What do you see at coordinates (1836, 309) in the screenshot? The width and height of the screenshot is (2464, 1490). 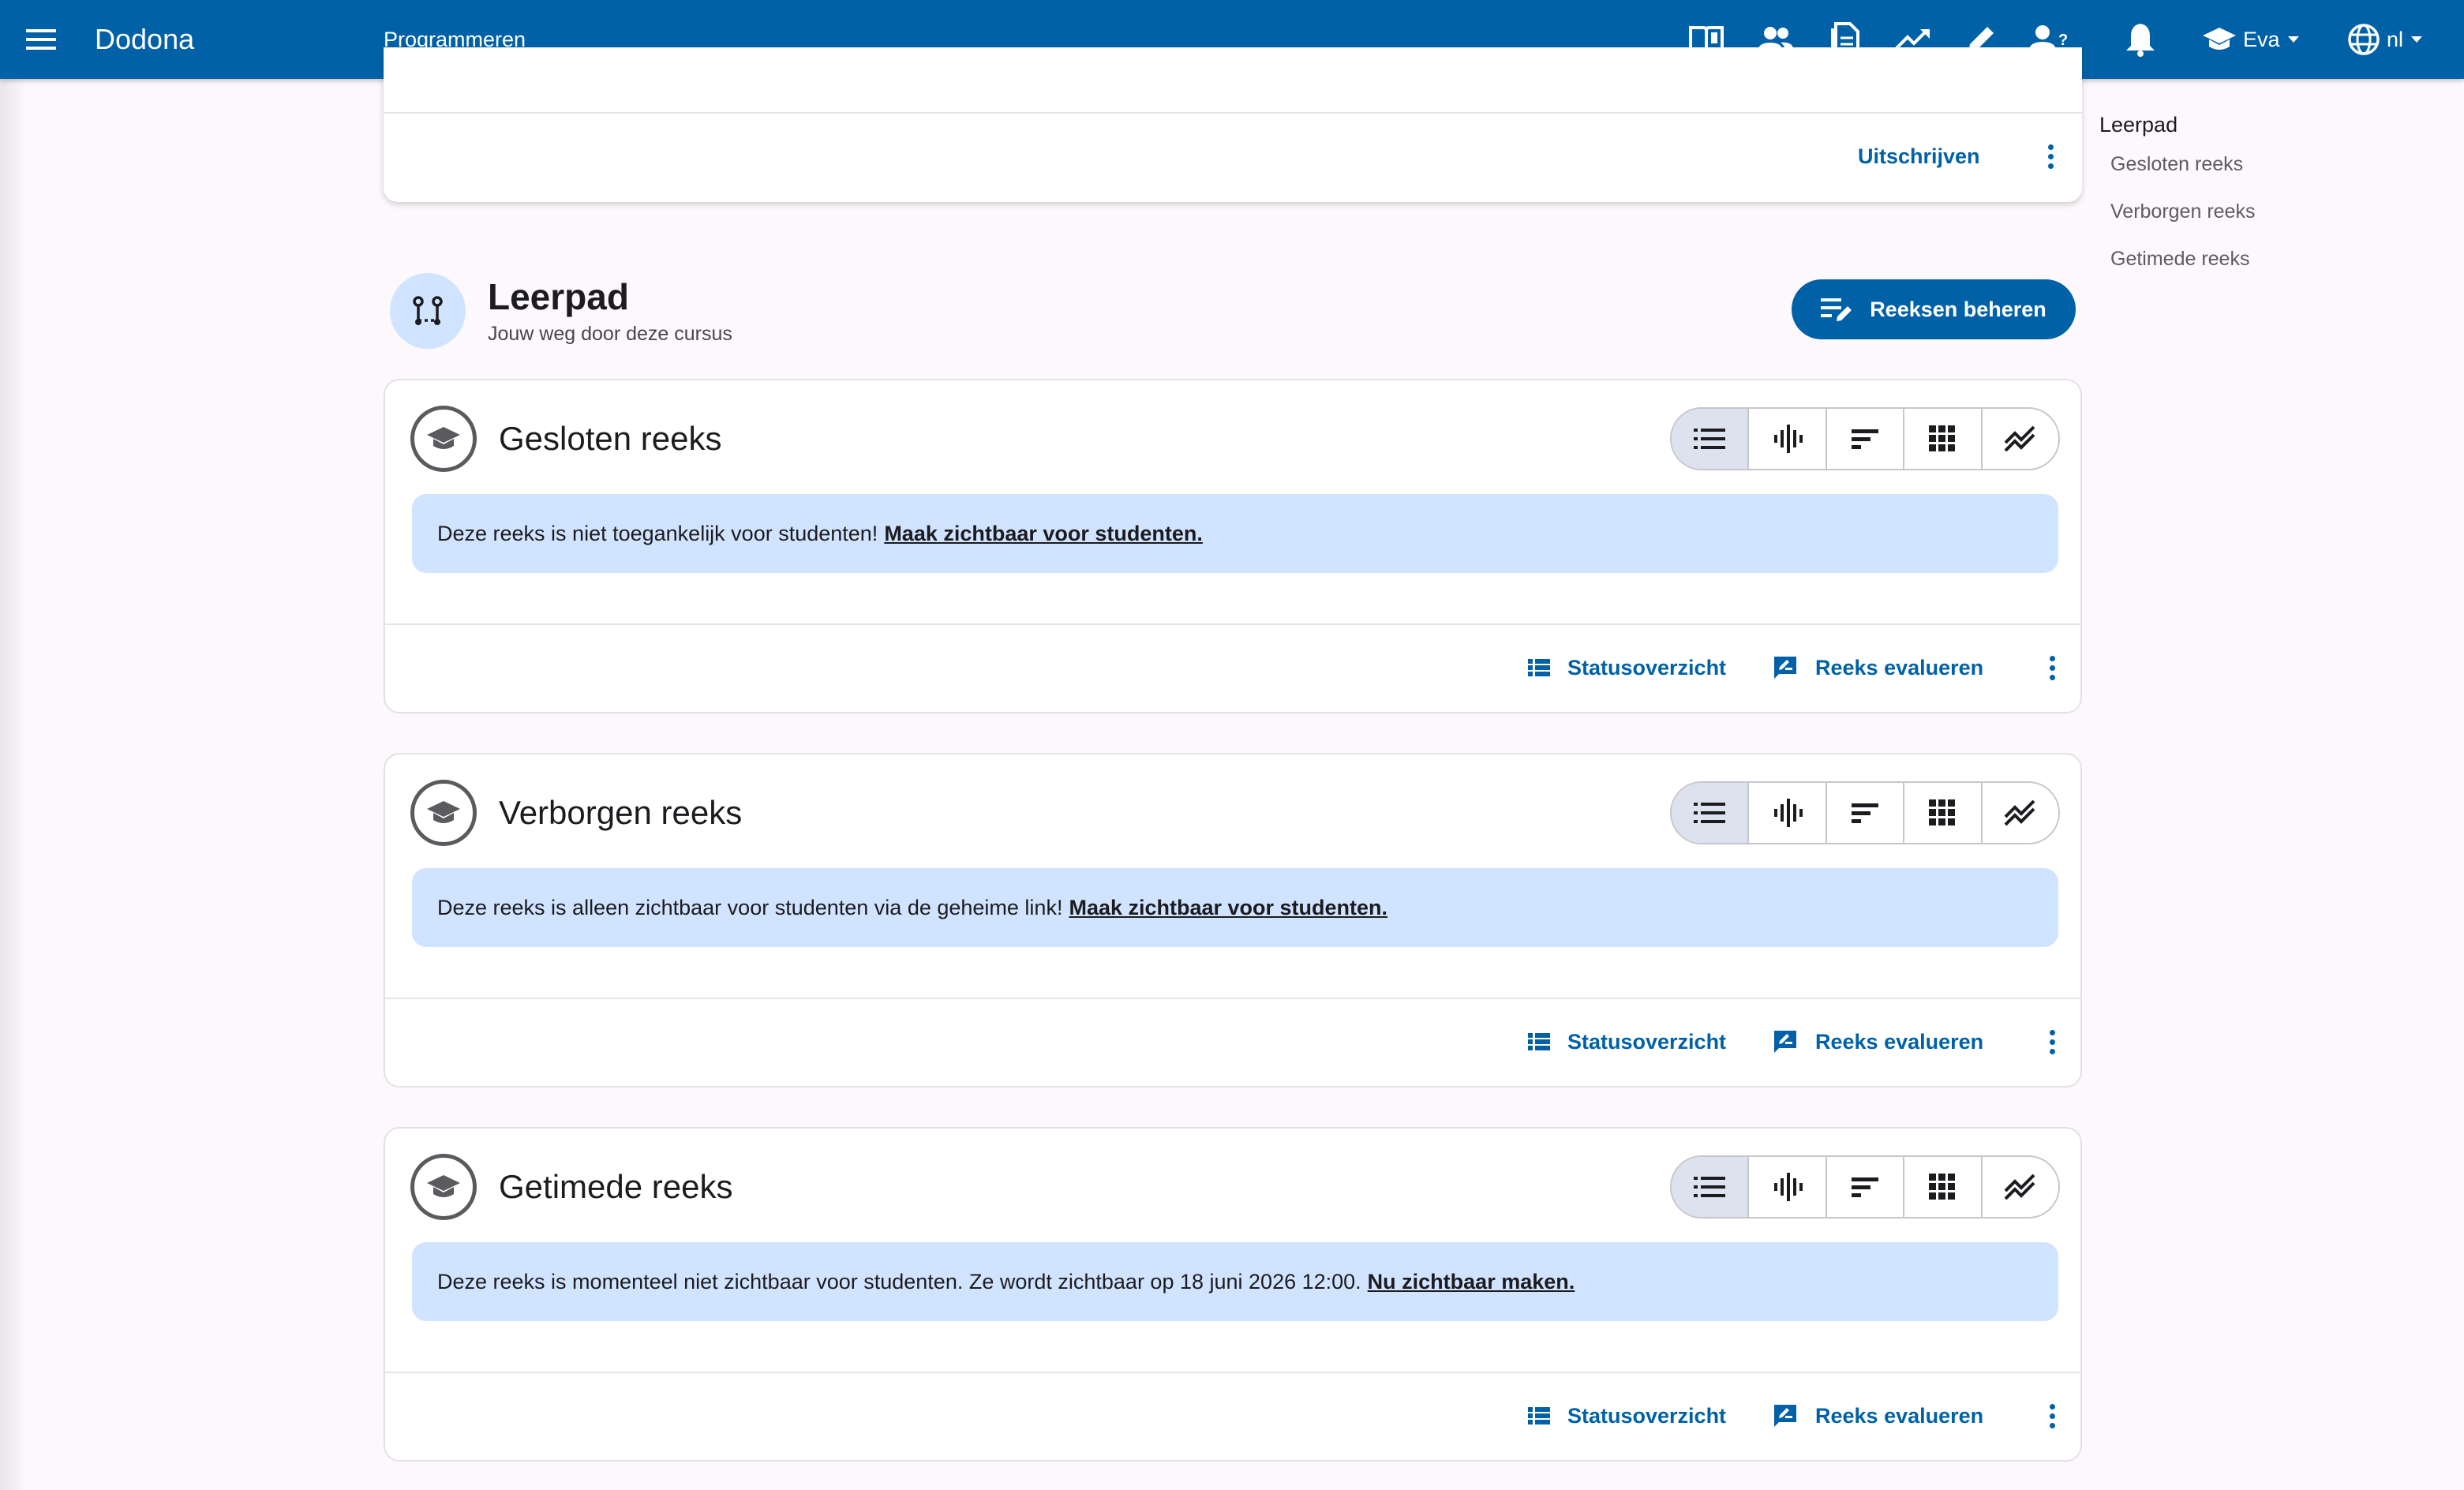 I see `edit-list-icon` at bounding box center [1836, 309].